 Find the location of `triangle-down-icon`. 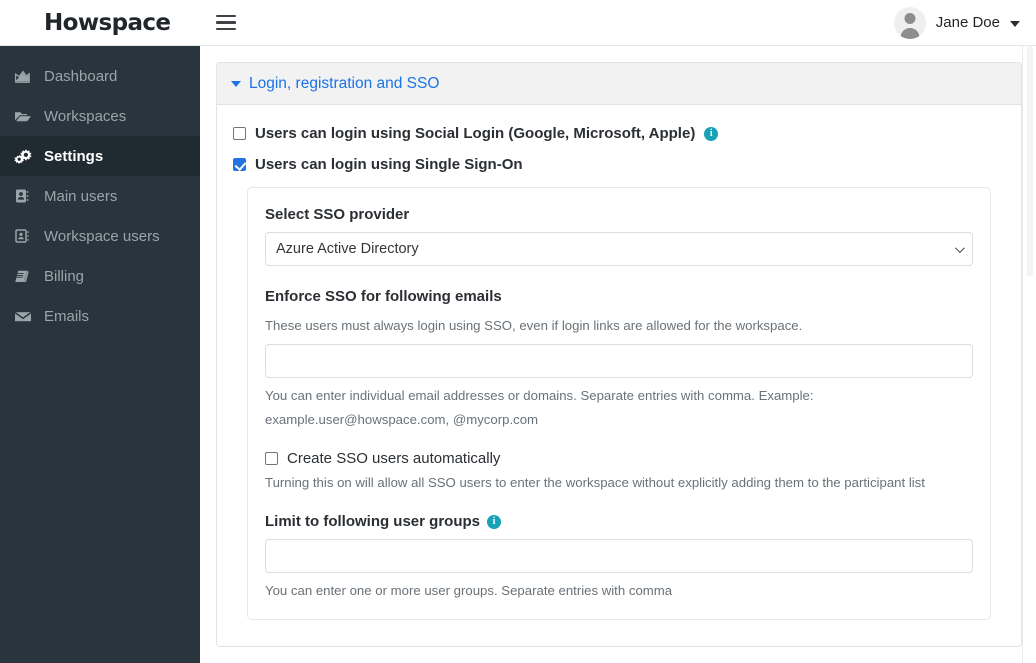

triangle-down-icon is located at coordinates (236, 83).